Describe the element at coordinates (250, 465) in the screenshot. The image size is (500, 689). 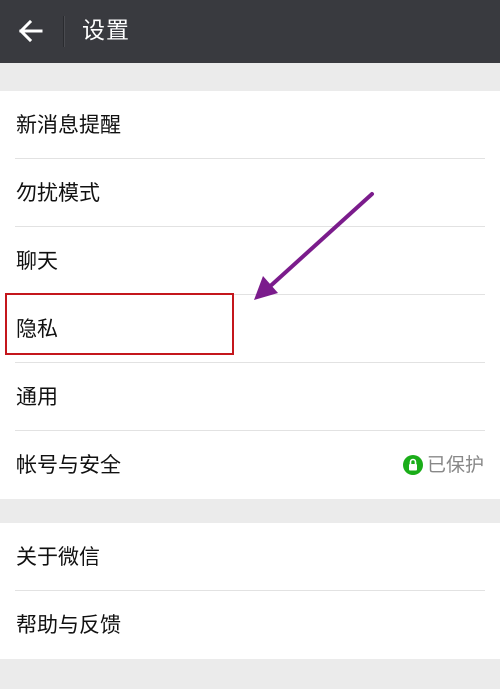
I see `setting-account-security: 帐号与安全 已保护` at that location.